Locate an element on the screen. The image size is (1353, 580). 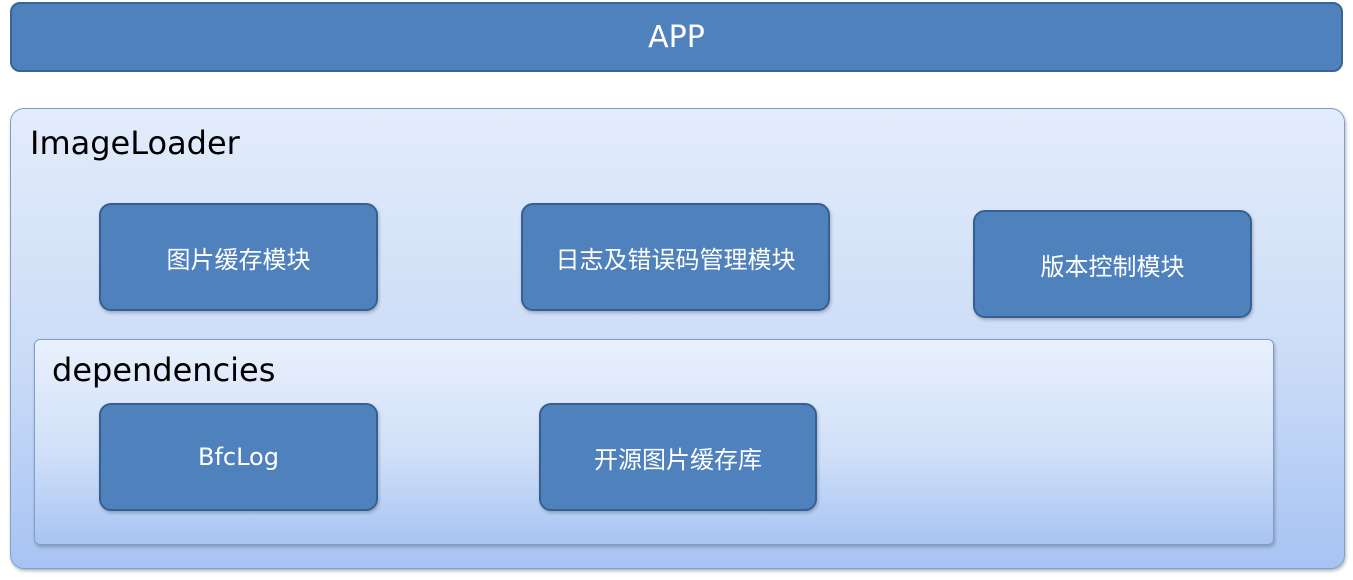
app-layer: APP is located at coordinates (676, 37).